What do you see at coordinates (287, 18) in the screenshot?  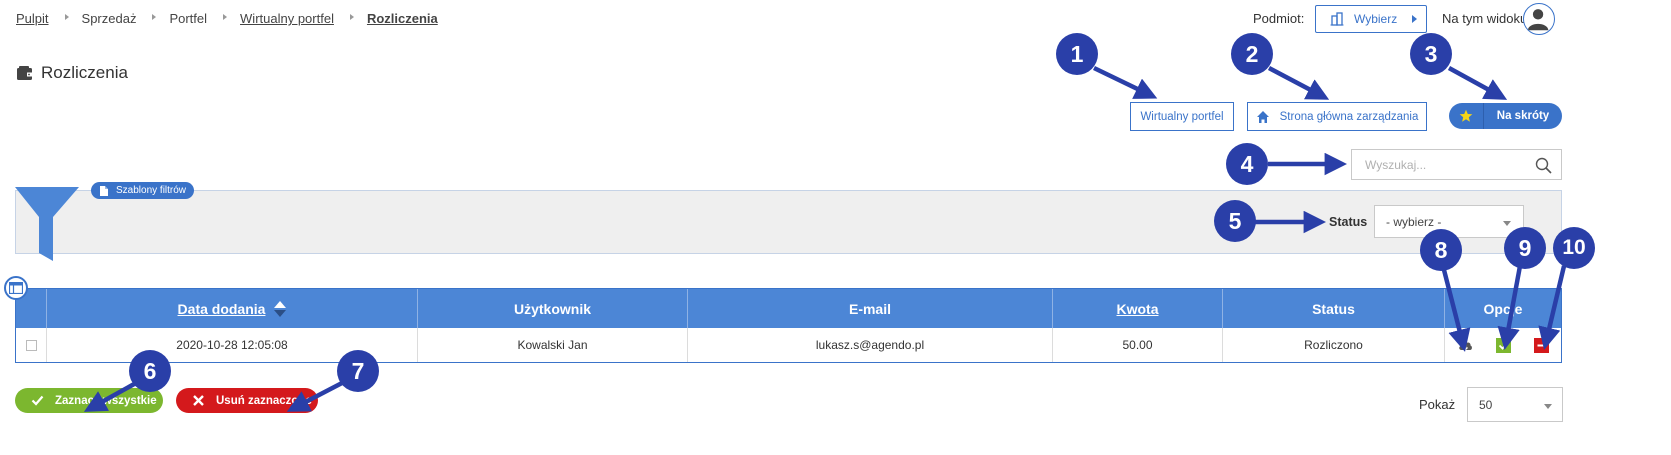 I see `breadcrumb-wirtualny-portfel: Wirtualny portfel` at bounding box center [287, 18].